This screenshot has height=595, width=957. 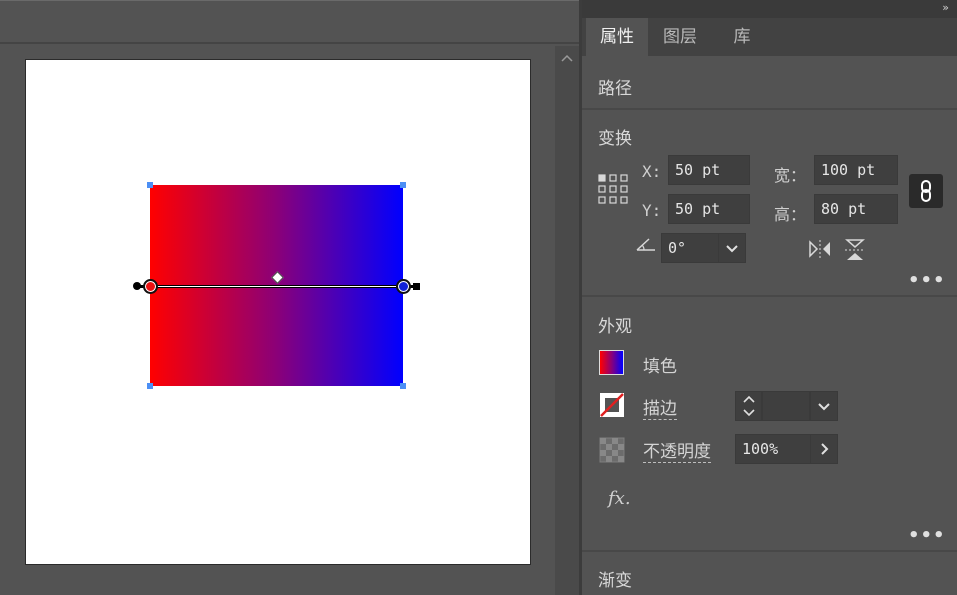 What do you see at coordinates (652, 210) in the screenshot?
I see `y-label: Y:` at bounding box center [652, 210].